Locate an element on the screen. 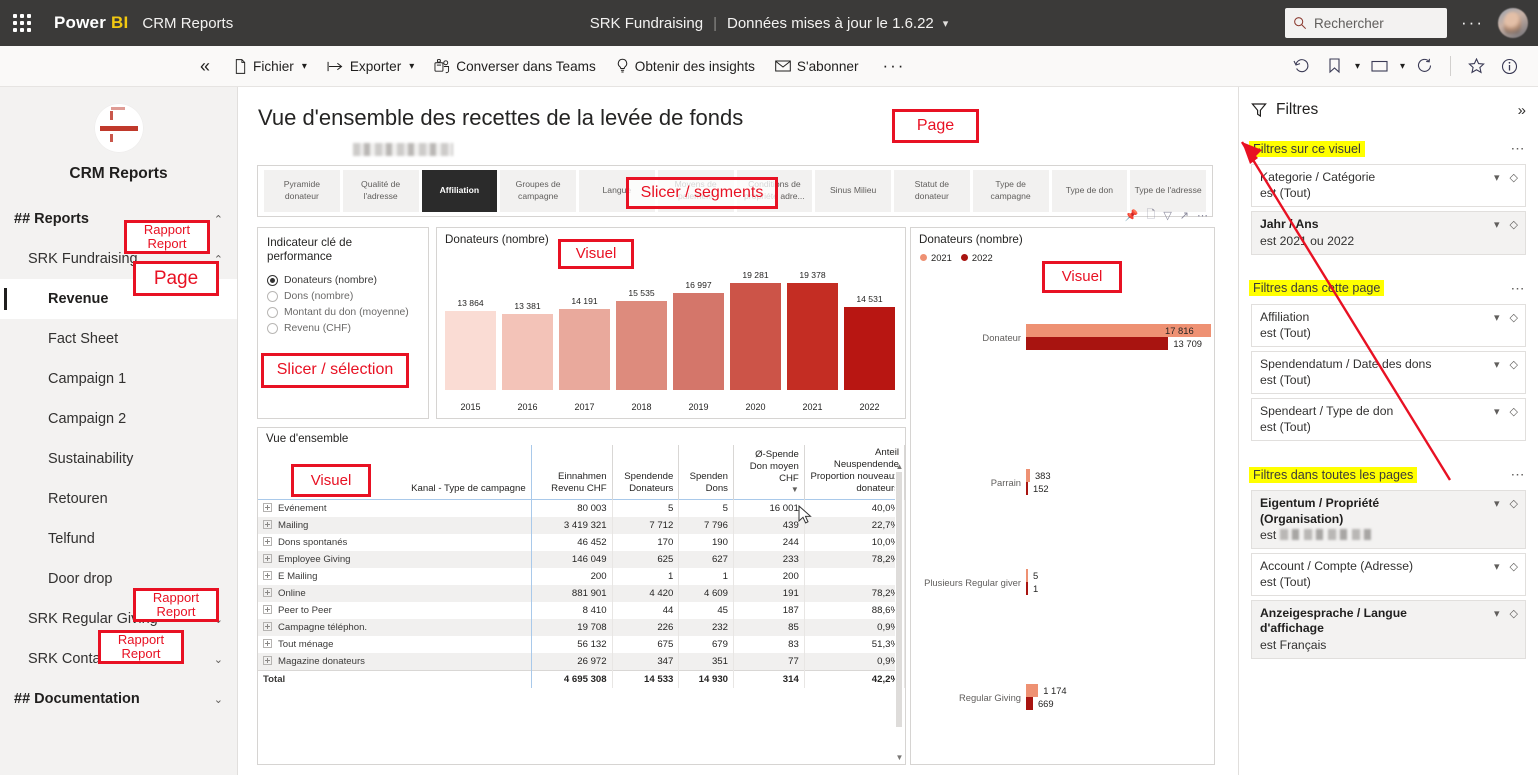 Image resolution: width=1538 pixels, height=775 pixels. chevron-up-icon: ⌃ is located at coordinates (218, 259).